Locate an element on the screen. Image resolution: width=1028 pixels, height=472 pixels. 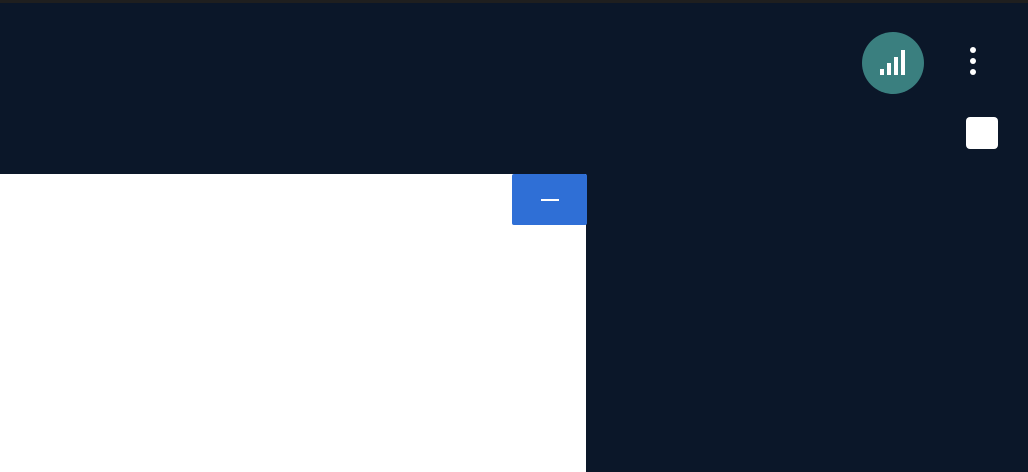
square-button is located at coordinates (982, 133).